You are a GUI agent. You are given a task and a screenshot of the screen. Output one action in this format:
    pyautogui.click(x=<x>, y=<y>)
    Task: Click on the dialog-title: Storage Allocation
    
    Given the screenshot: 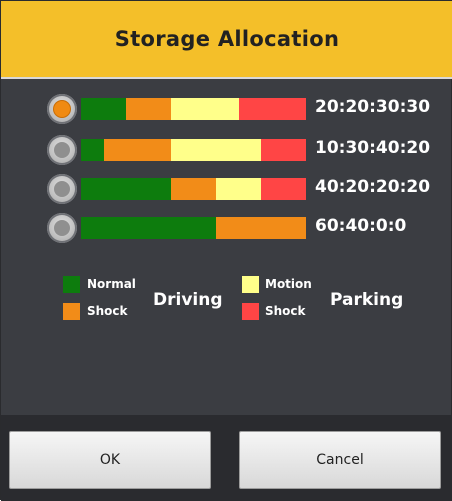 What is the action you would take?
    pyautogui.click(x=227, y=39)
    